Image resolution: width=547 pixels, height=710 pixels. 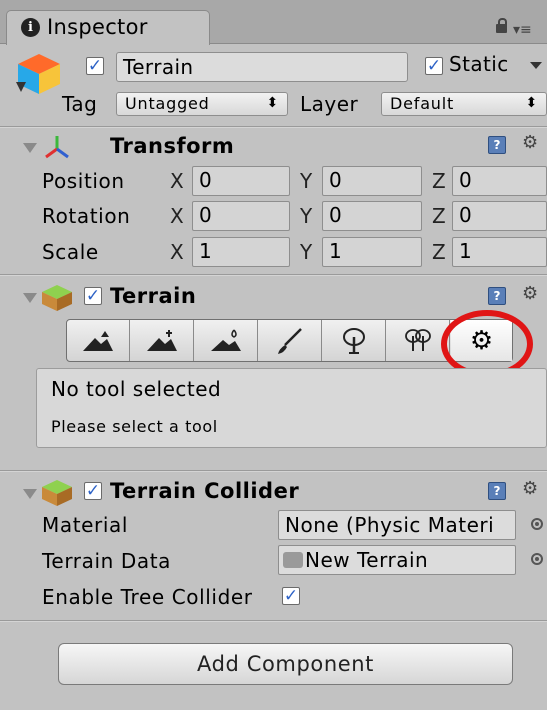 What do you see at coordinates (439, 181) in the screenshot?
I see `position-z-axis-label: Z` at bounding box center [439, 181].